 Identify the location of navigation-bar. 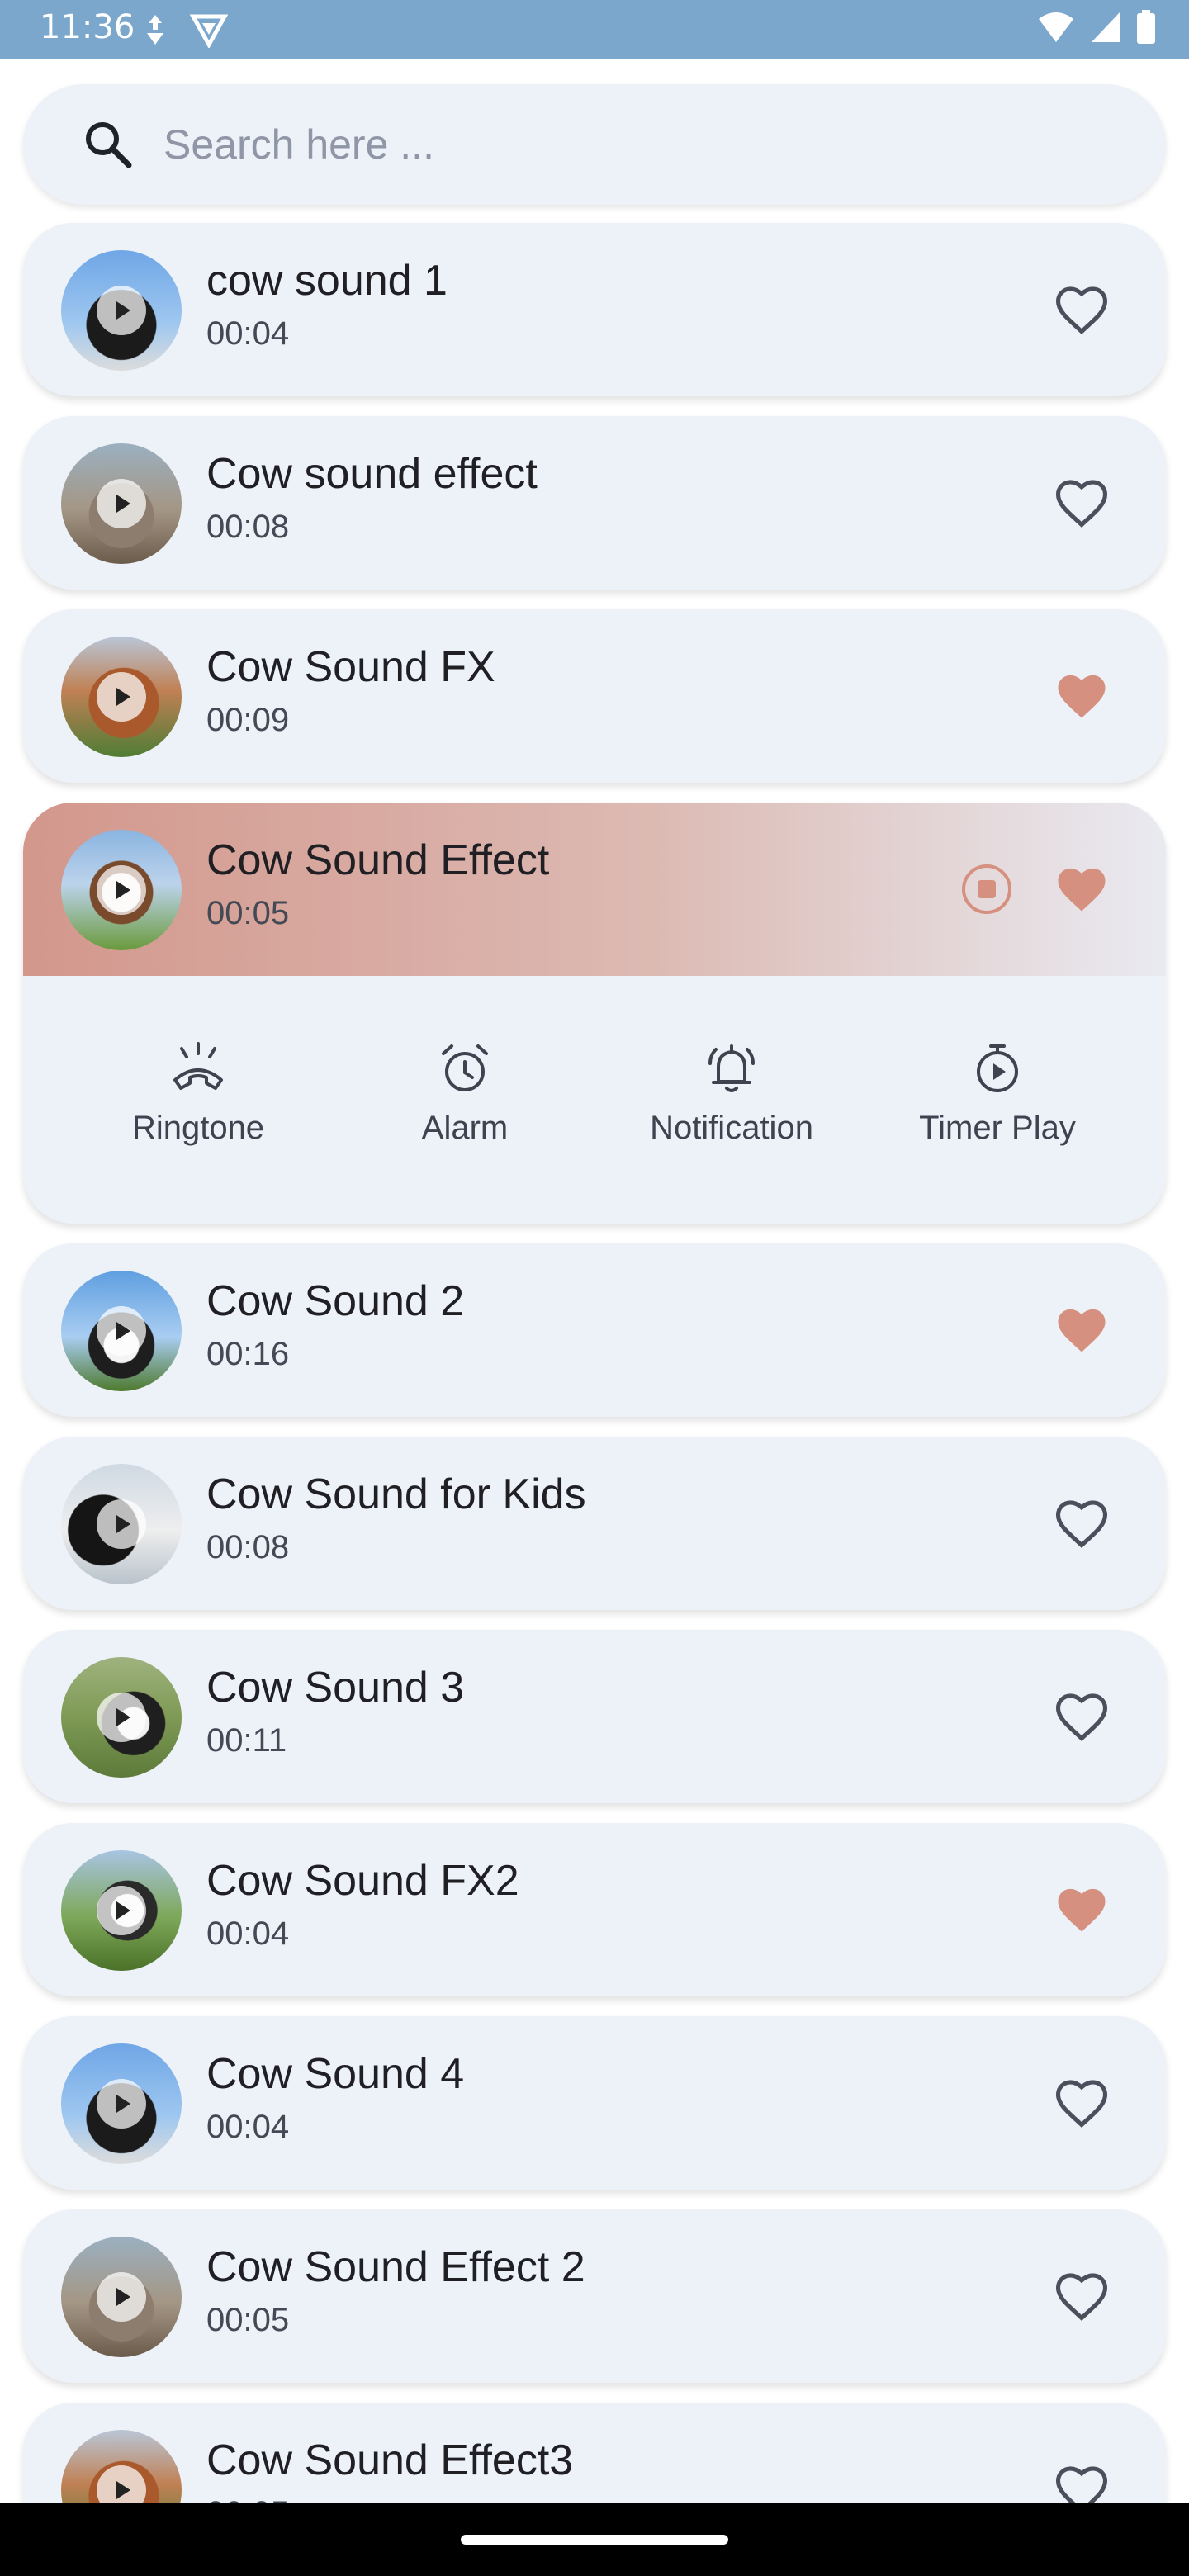
(594, 2539).